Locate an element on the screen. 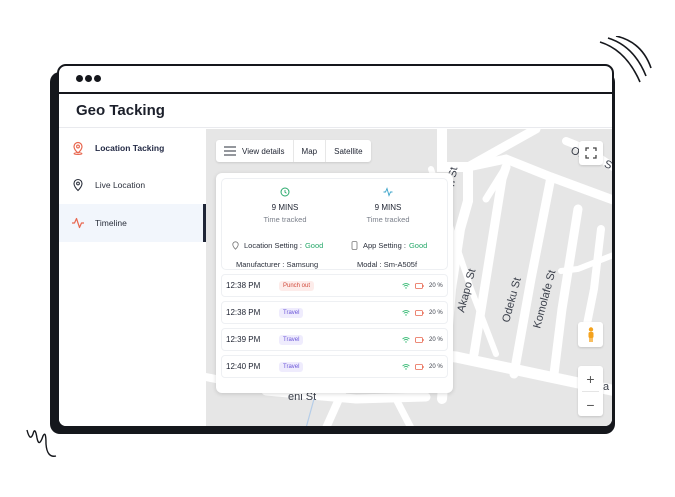  manufacturer-label: Manufacturer : is located at coordinates (260, 264).